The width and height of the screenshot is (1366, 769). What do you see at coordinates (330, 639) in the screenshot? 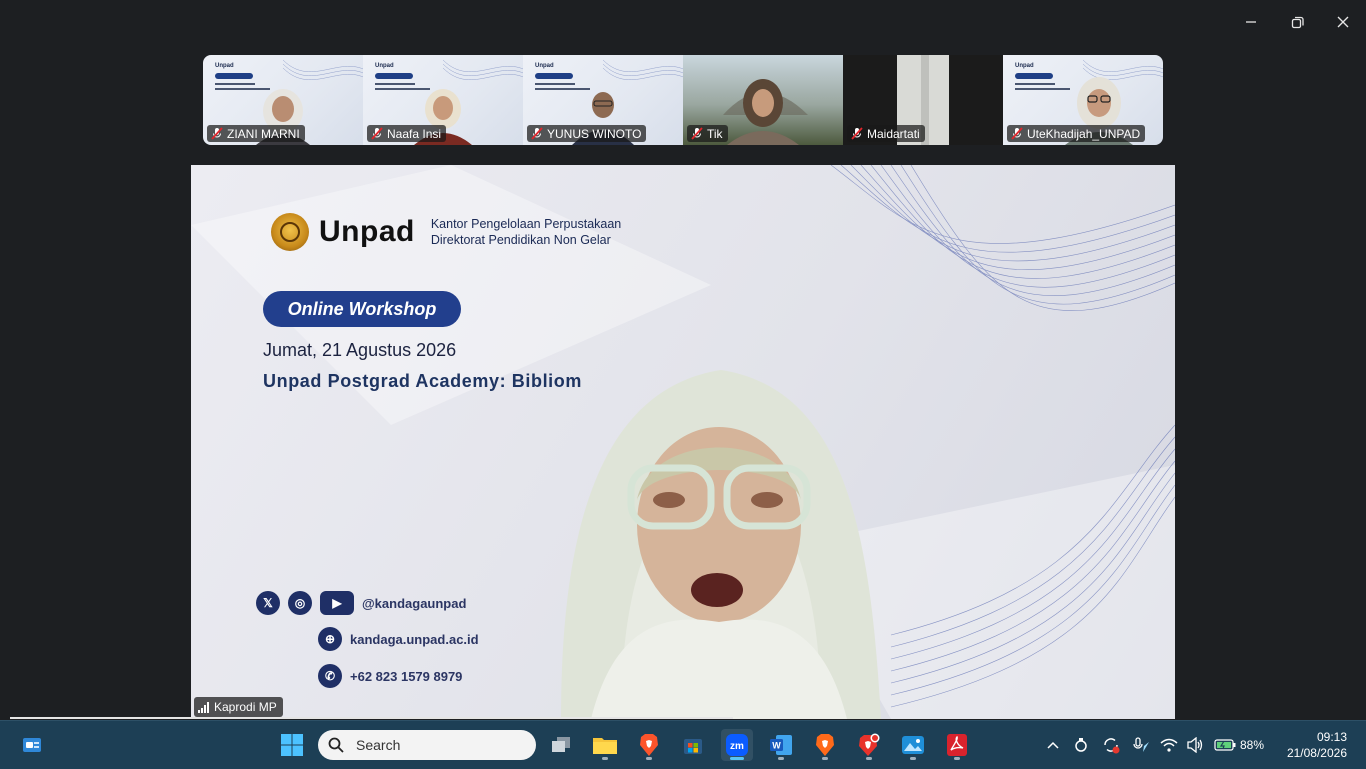
I see `globe-icon: ⊕` at bounding box center [330, 639].